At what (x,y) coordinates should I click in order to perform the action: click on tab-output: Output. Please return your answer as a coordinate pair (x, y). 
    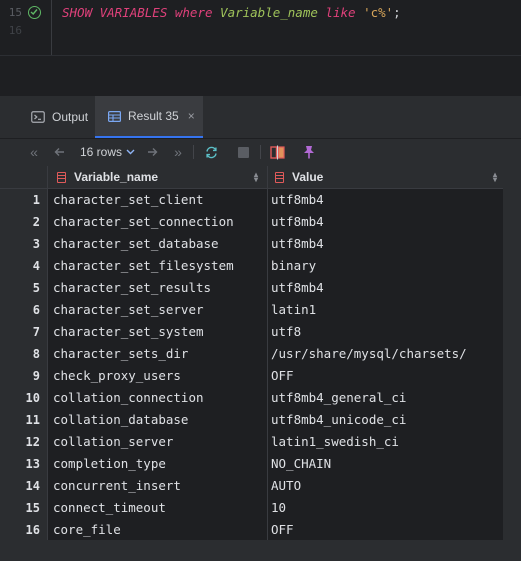
    Looking at the image, I should click on (59, 117).